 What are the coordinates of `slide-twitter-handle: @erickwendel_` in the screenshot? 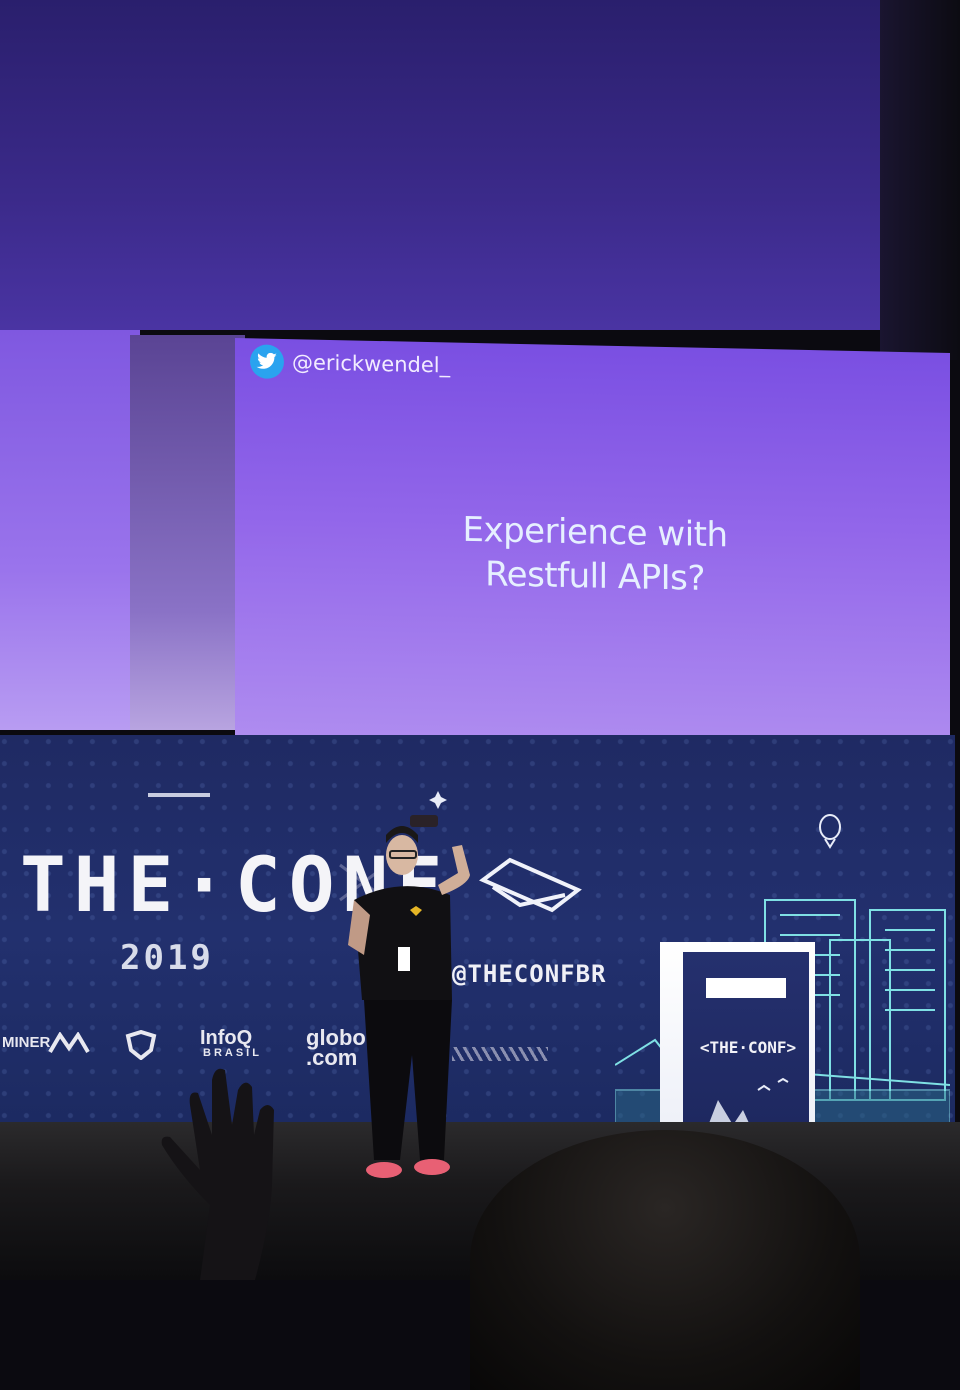 It's located at (350, 363).